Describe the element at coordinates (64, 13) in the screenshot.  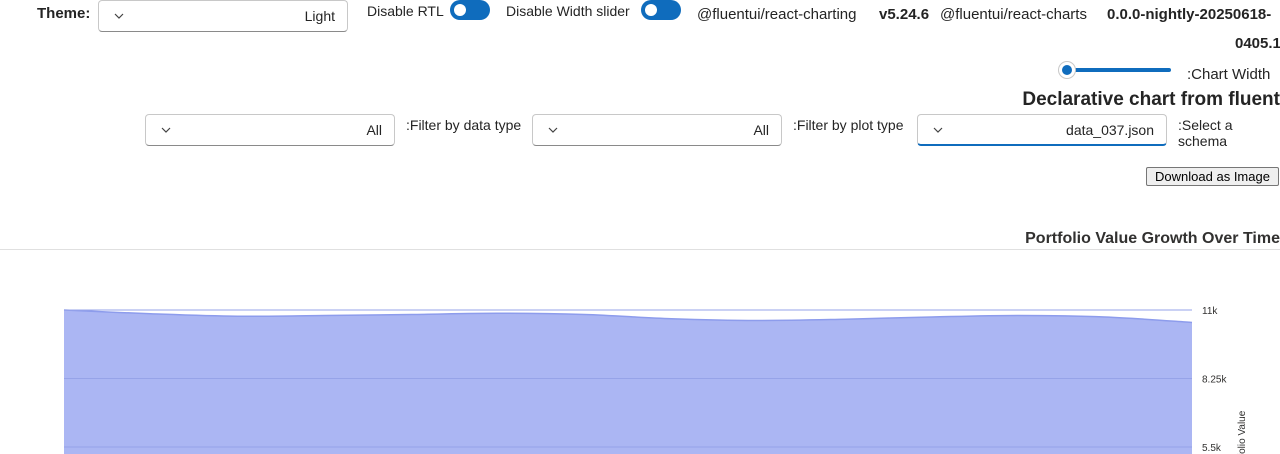
I see `theme-label: Theme:` at that location.